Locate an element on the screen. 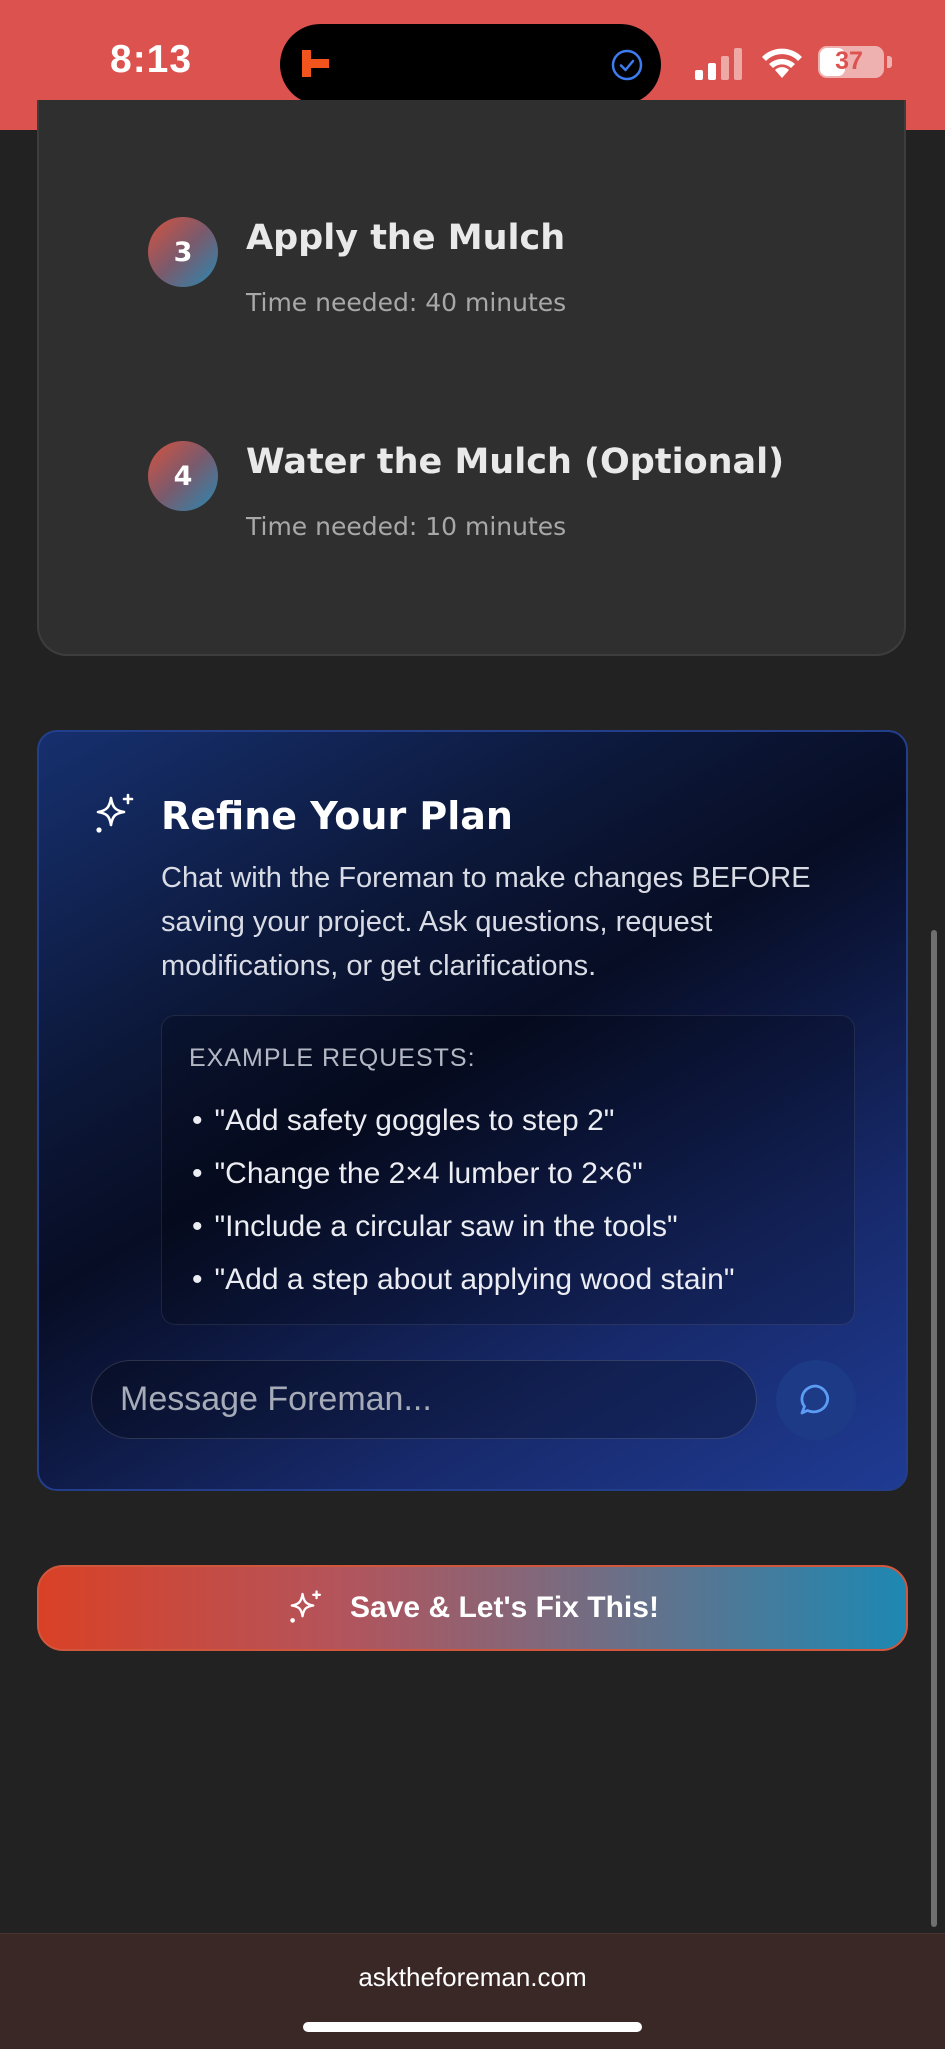  examples-heading: EXAMPLE REQUESTS: is located at coordinates (332, 1058).